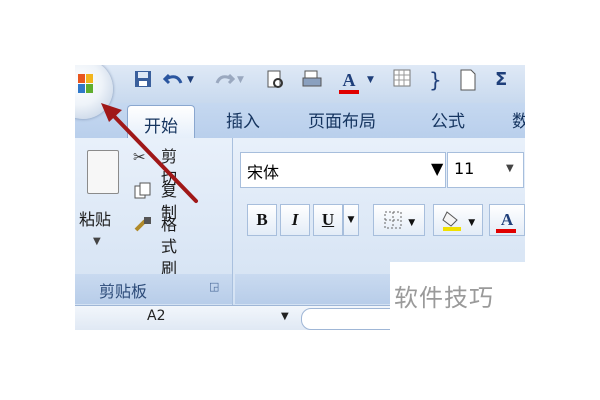 This screenshot has height=400, width=600. Describe the element at coordinates (153, 289) in the screenshot. I see `clipboard-group-footer: 剪贴板 ◲` at that location.